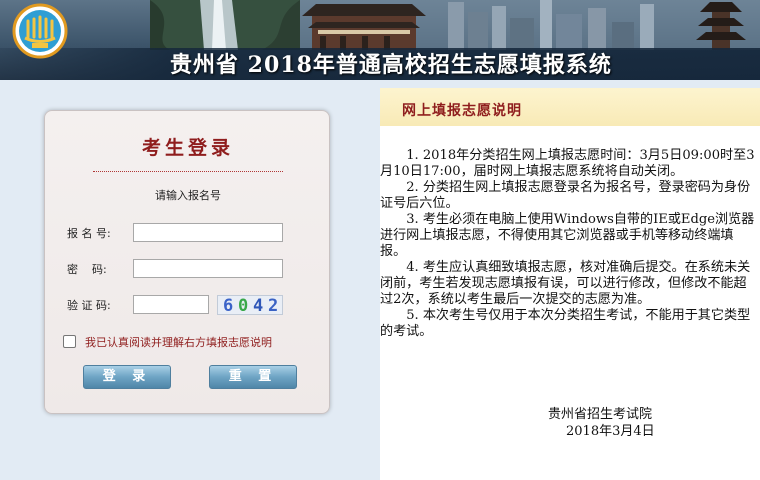 The width and height of the screenshot is (760, 480). Describe the element at coordinates (250, 305) in the screenshot. I see `captcha-image: 6 0 4 2` at that location.